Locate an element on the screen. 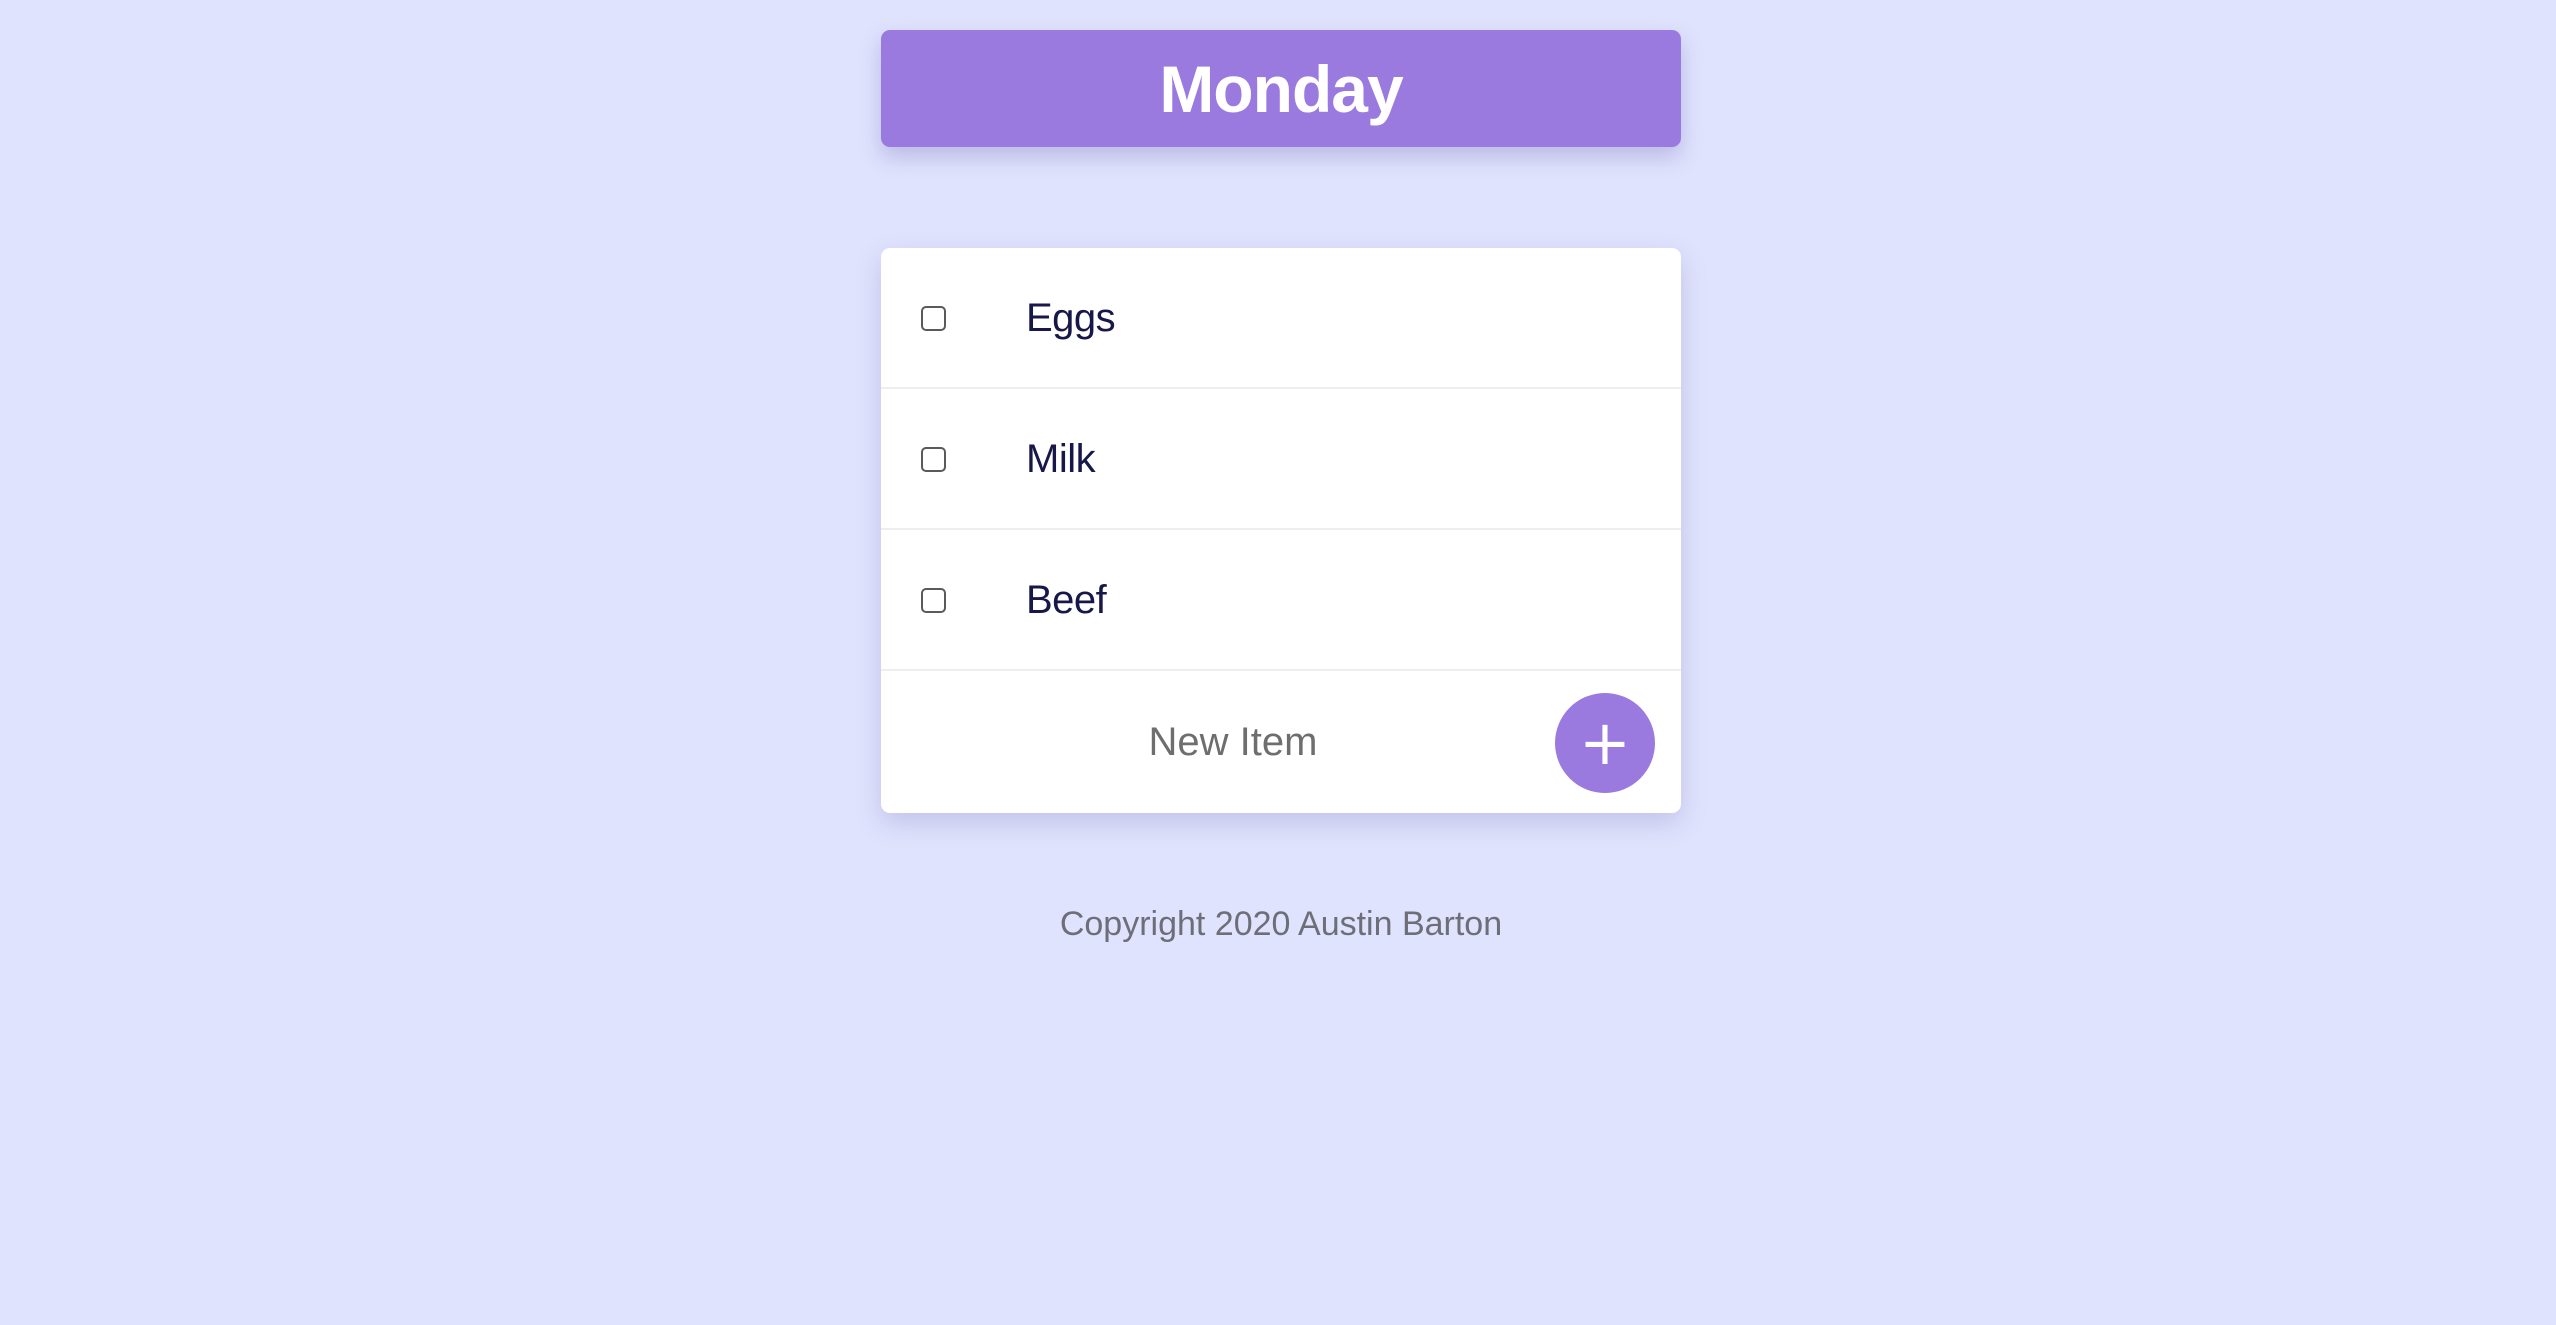  new-item-form: + is located at coordinates (1281, 742).